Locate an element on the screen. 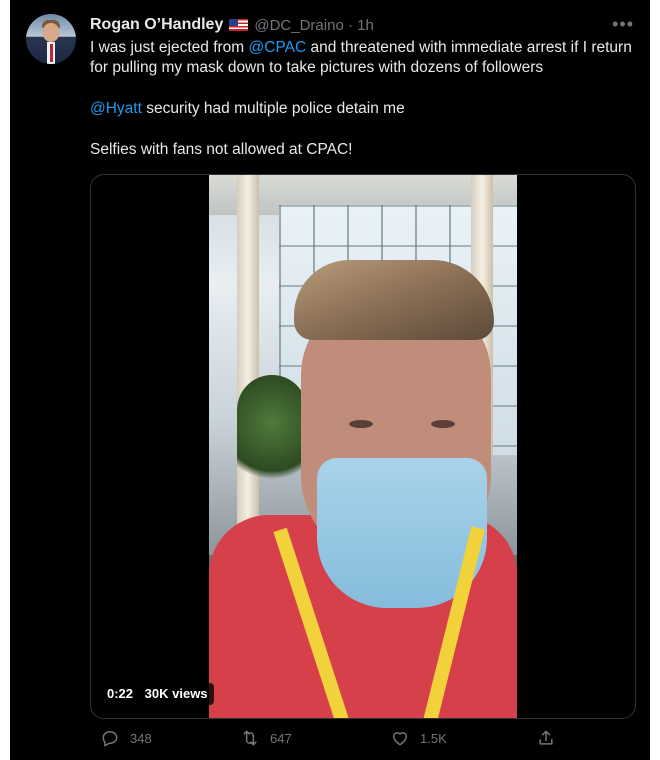  video-duration-badge: 0:22 30K views is located at coordinates (157, 694).